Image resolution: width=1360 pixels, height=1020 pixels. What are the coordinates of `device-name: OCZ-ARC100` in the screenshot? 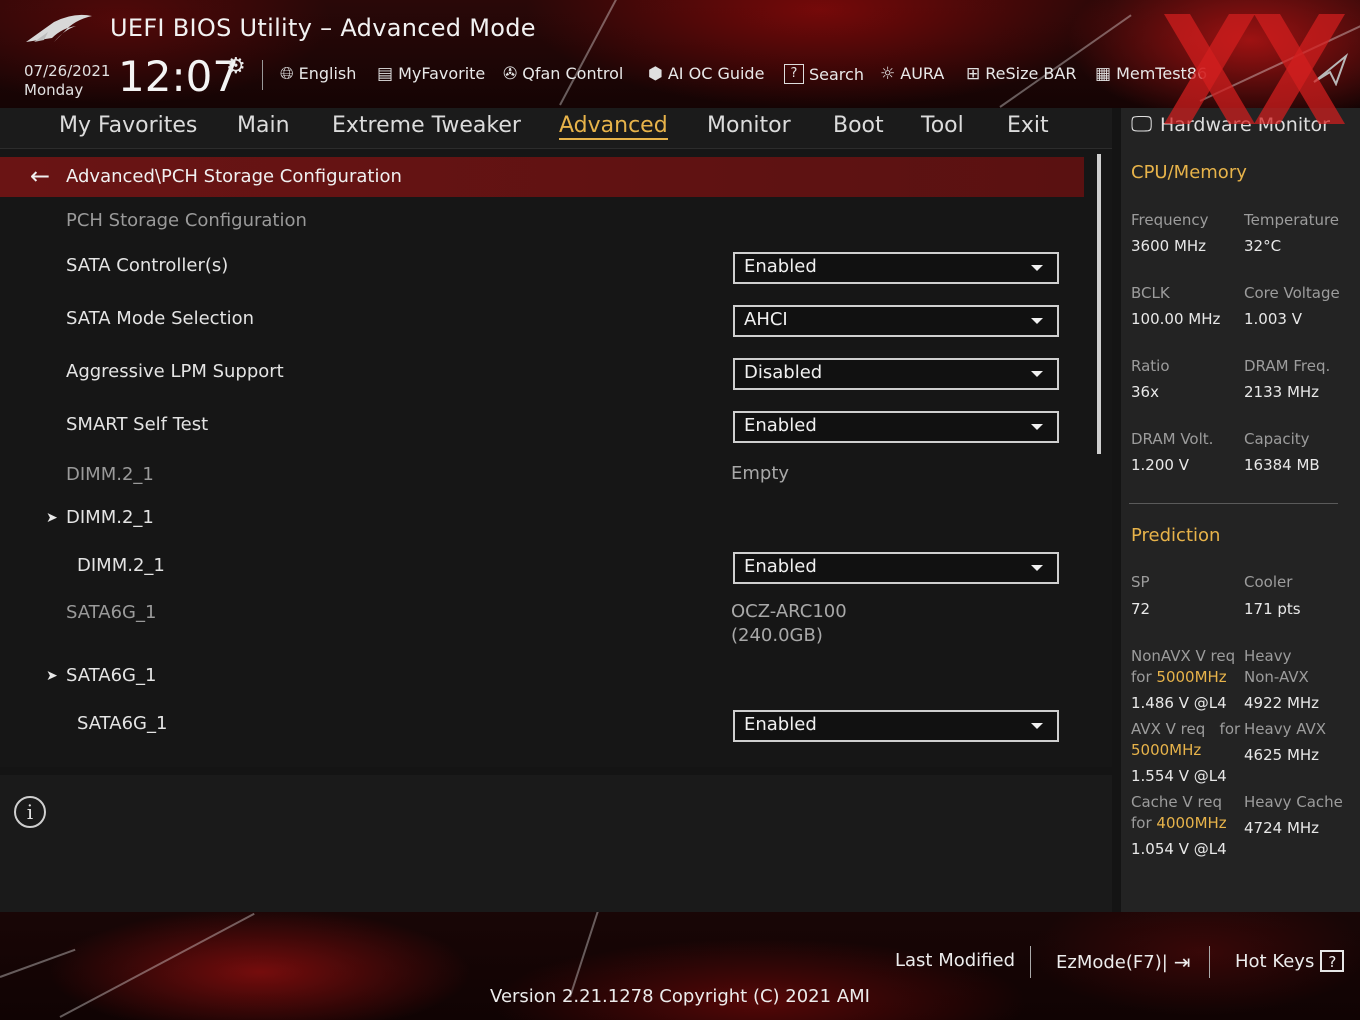 It's located at (789, 611).